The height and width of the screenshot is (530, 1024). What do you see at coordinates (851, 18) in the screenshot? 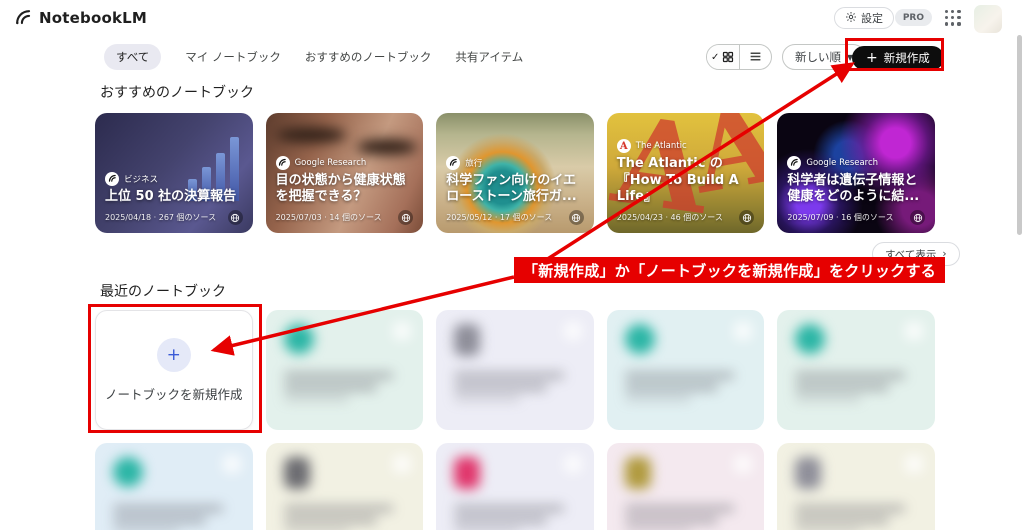
I see `gear-icon` at bounding box center [851, 18].